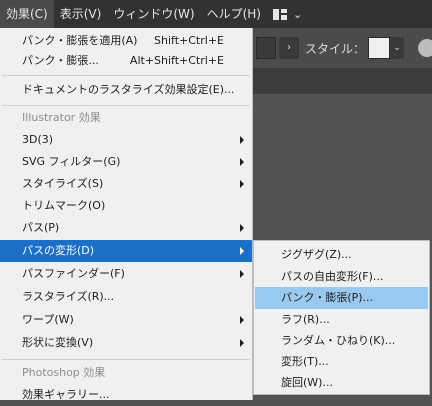 The height and width of the screenshot is (406, 432). What do you see at coordinates (81, 14) in the screenshot?
I see `menu-view: 表示(V)` at bounding box center [81, 14].